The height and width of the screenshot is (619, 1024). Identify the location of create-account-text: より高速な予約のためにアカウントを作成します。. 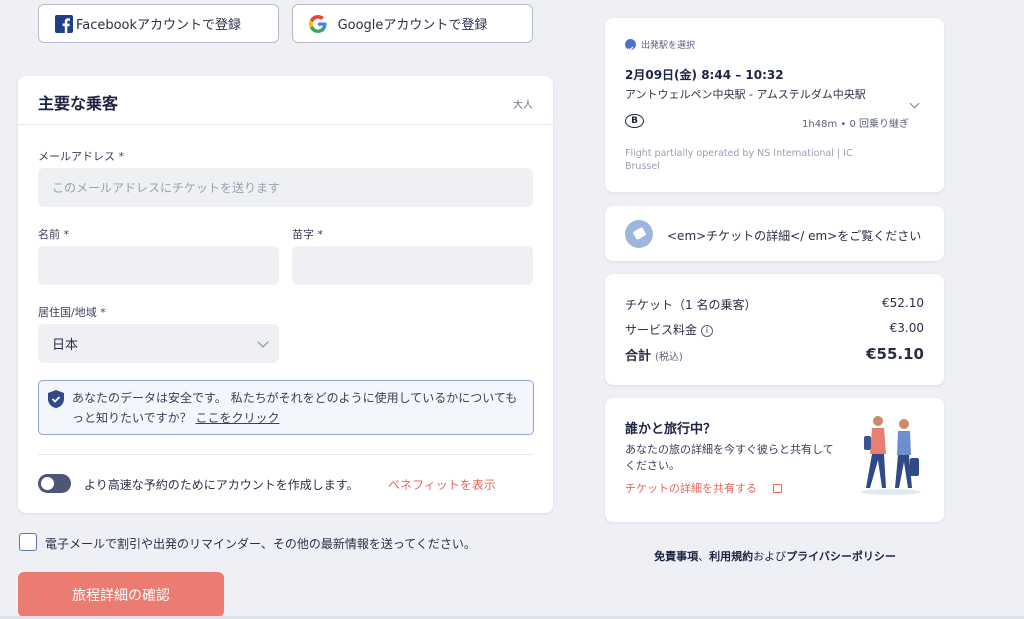
(221, 485).